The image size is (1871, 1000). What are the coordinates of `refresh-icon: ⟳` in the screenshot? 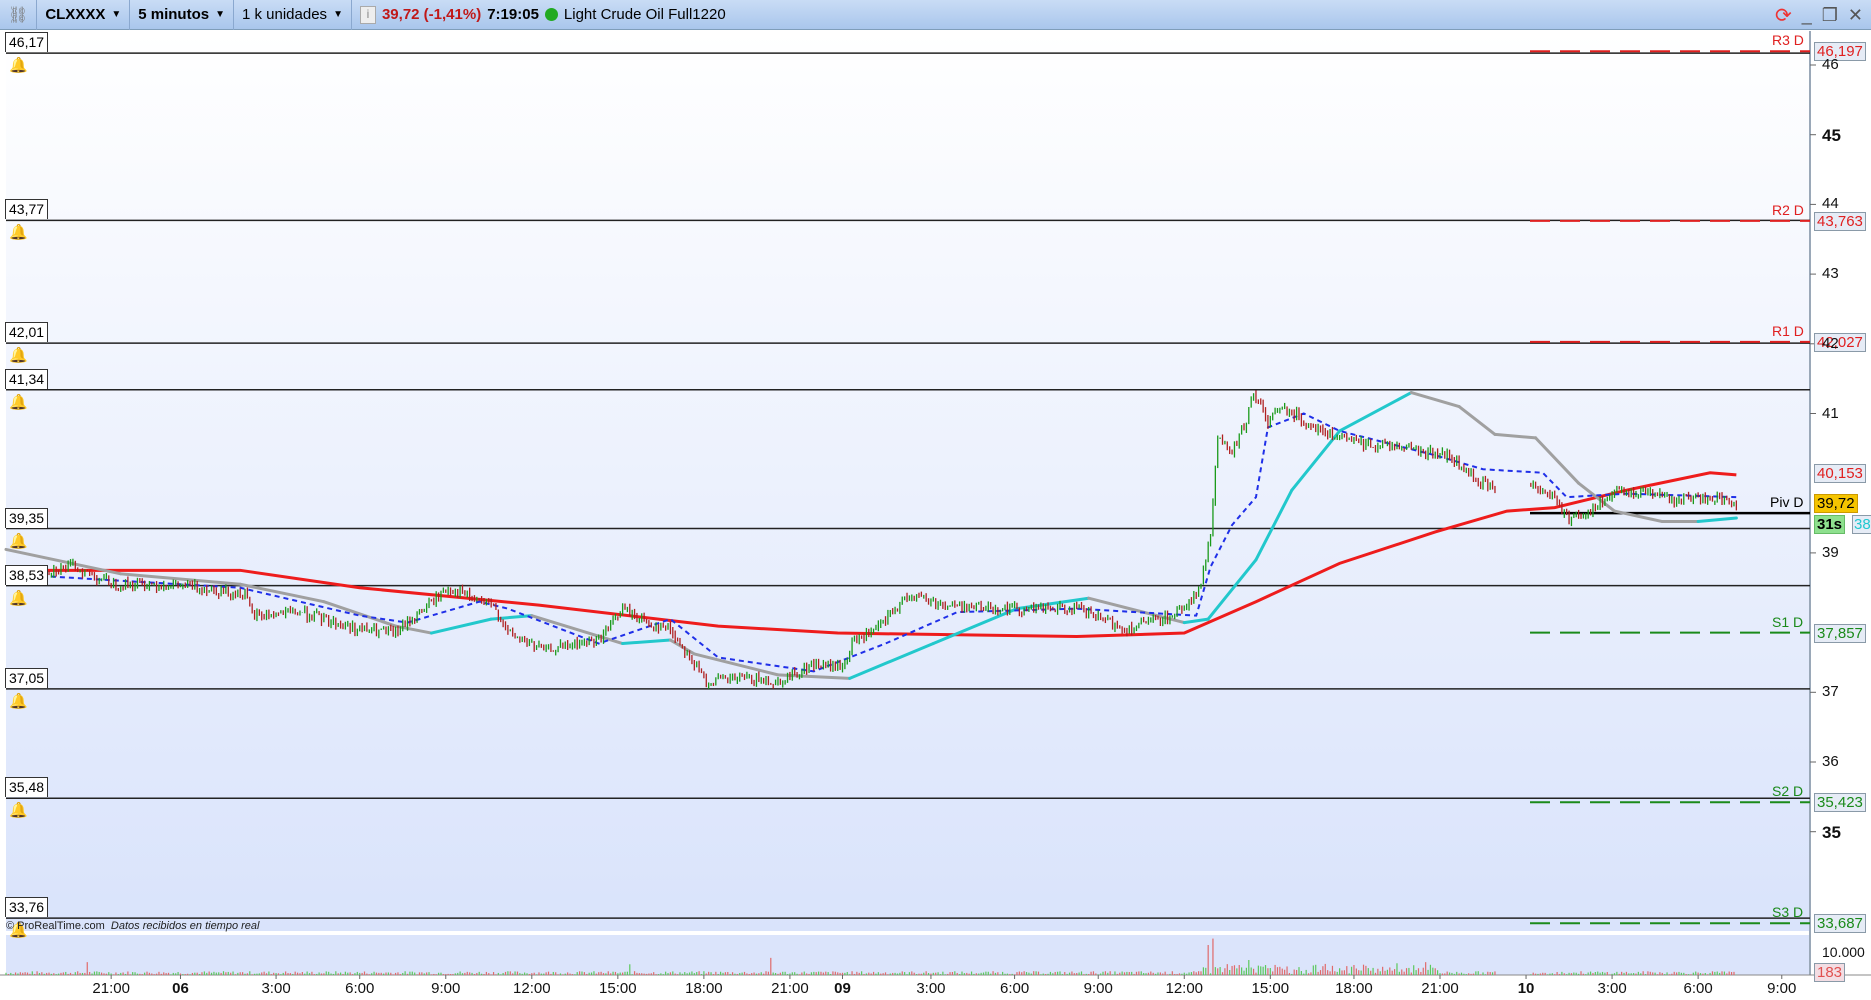 It's located at (1783, 15).